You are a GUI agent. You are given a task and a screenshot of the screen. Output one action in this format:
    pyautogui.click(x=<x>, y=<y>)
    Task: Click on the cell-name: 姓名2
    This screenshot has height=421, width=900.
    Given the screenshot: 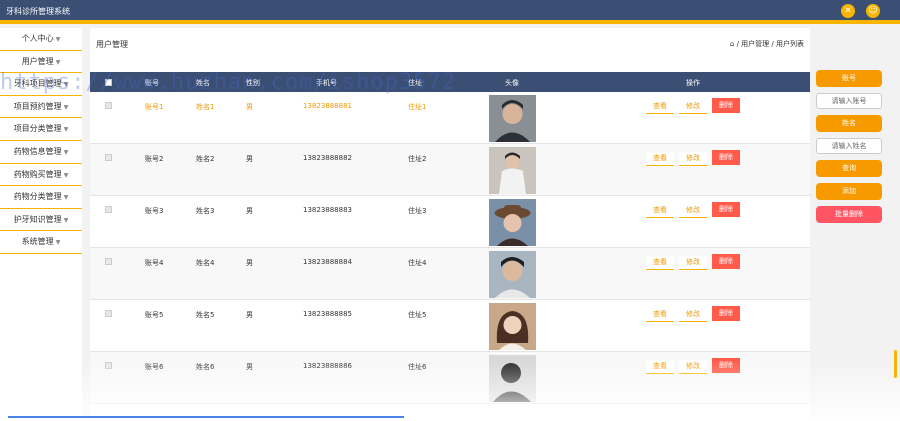 What is the action you would take?
    pyautogui.click(x=205, y=159)
    